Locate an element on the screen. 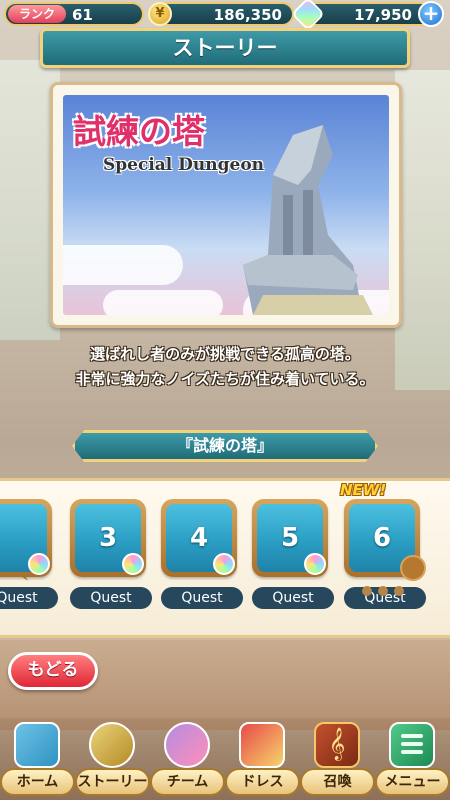 This screenshot has height=800, width=450. nav-home: ホーム is located at coordinates (37, 759).